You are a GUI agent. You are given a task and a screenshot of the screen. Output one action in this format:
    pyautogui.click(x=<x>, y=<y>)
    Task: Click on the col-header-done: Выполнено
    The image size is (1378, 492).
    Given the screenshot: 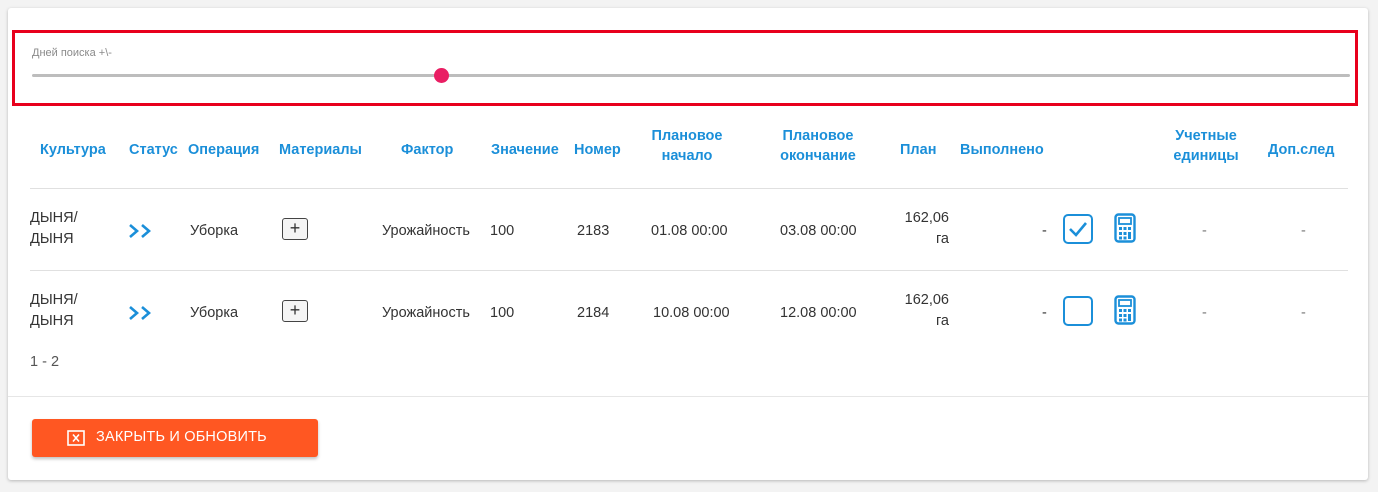 What is the action you would take?
    pyautogui.click(x=1002, y=150)
    